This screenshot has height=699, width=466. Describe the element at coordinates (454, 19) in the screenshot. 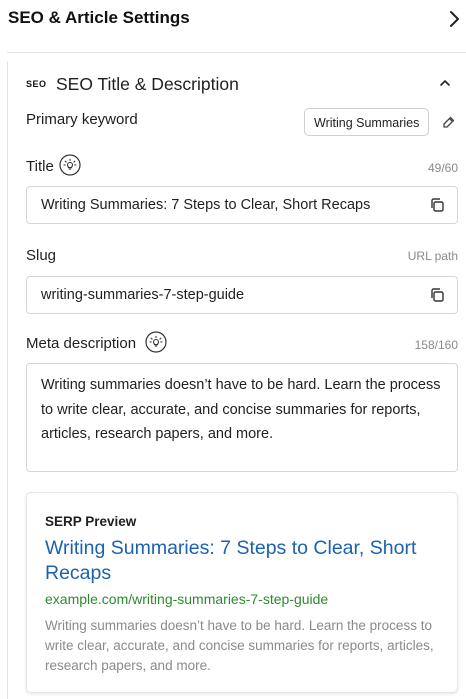

I see `chevron-right-icon` at that location.